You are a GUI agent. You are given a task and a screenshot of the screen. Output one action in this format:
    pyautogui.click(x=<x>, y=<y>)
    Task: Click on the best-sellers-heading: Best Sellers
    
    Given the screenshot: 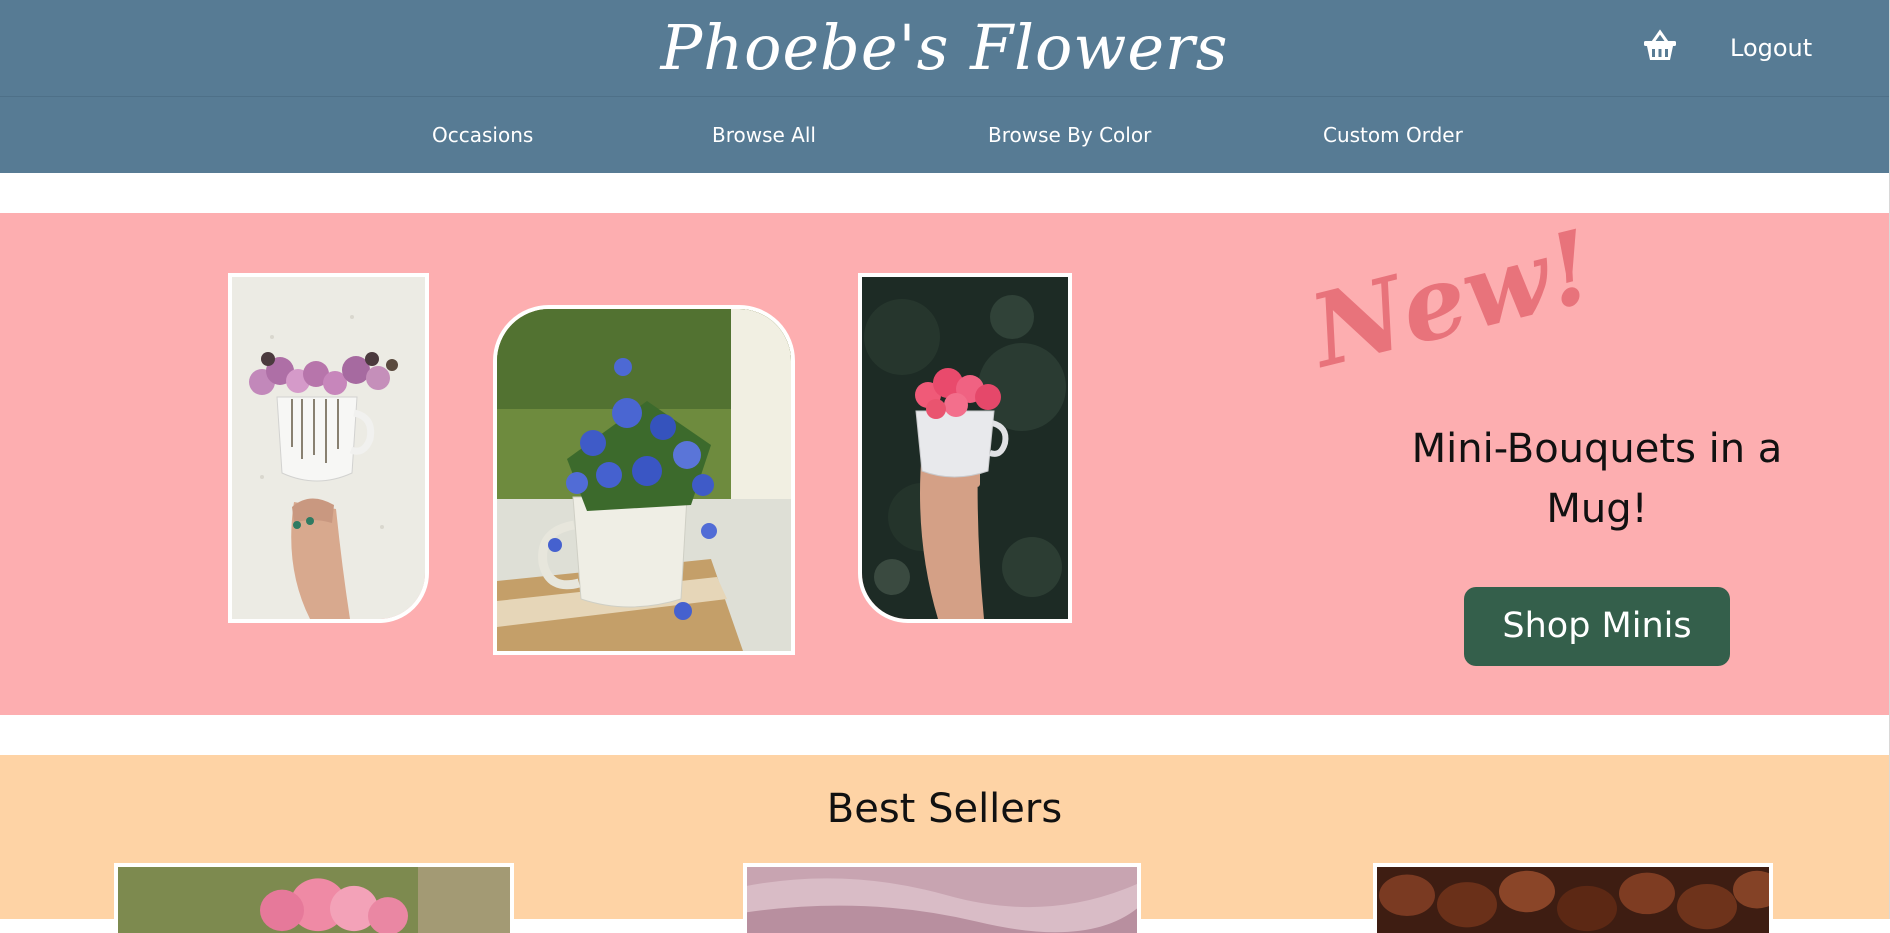 What is the action you would take?
    pyautogui.click(x=944, y=809)
    